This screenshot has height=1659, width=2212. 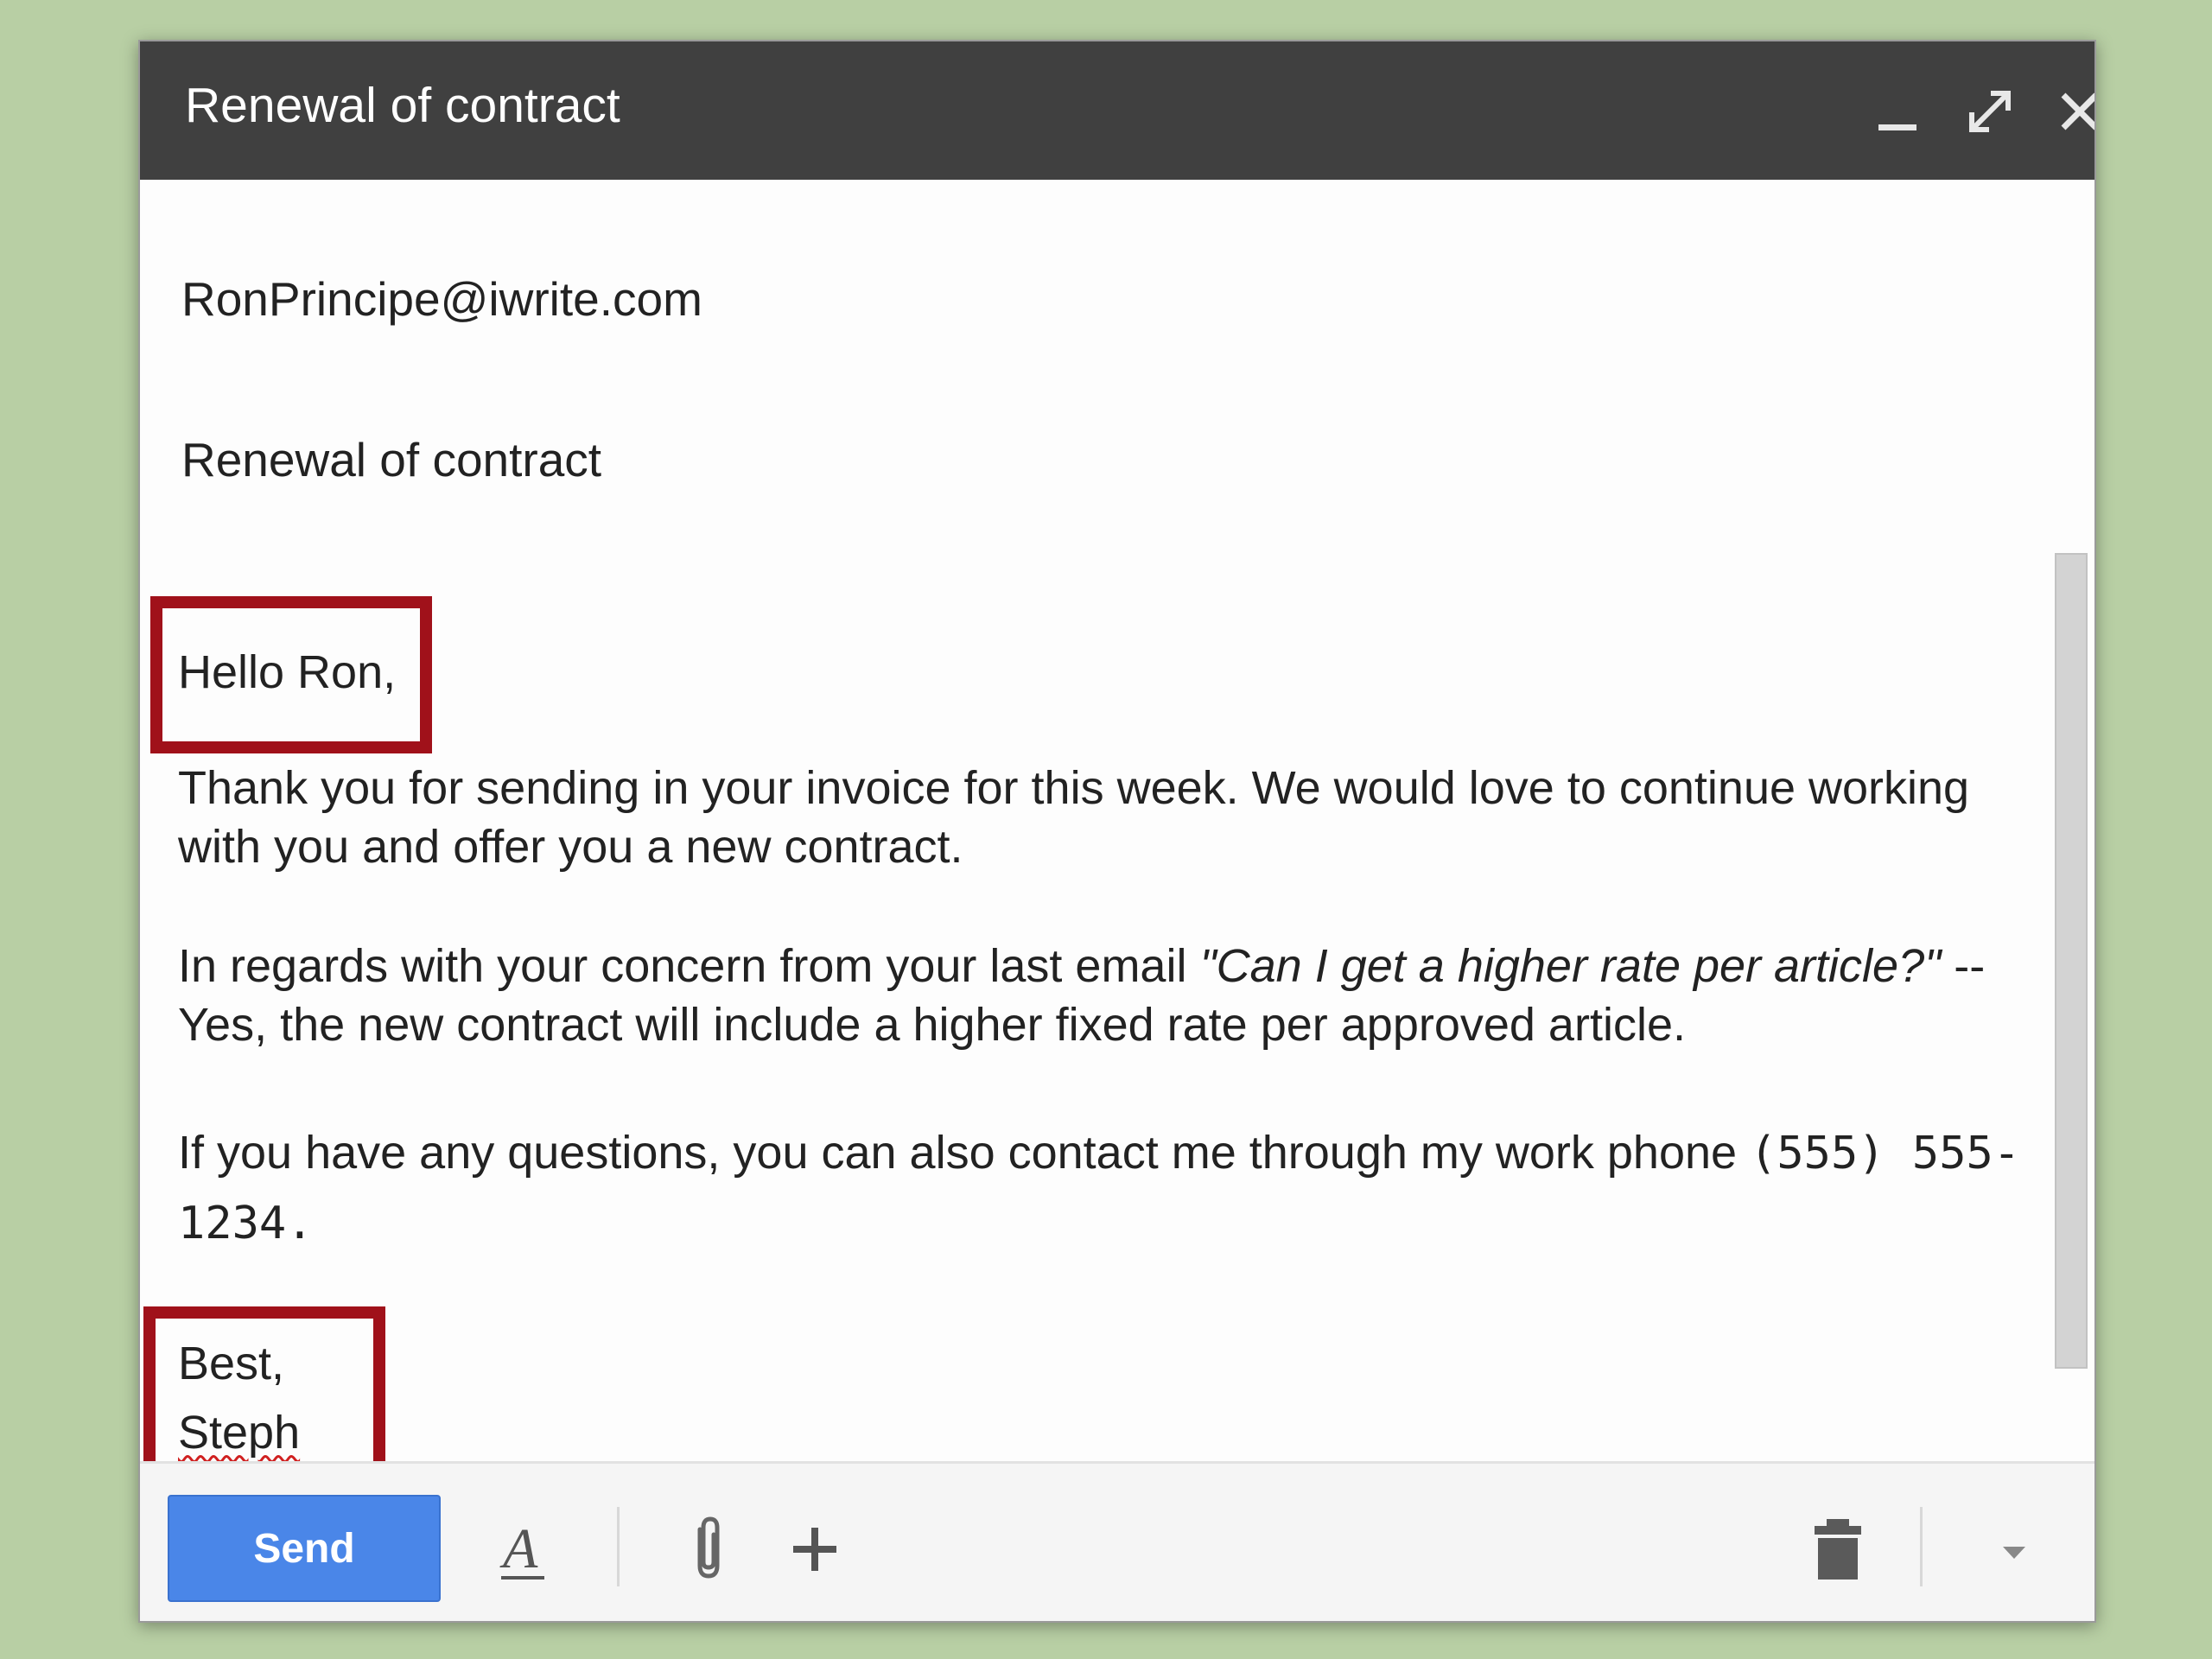 I want to click on to-field: RonPrincipe@iwrite.com, so click(x=1117, y=281).